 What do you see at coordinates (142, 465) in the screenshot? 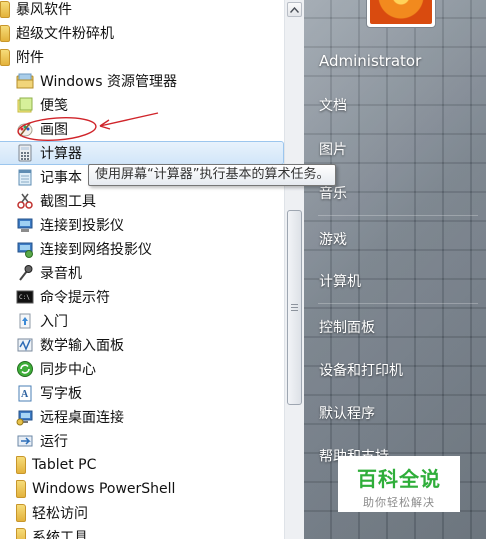
I see `folder-tablet-pc: Tablet PC` at bounding box center [142, 465].